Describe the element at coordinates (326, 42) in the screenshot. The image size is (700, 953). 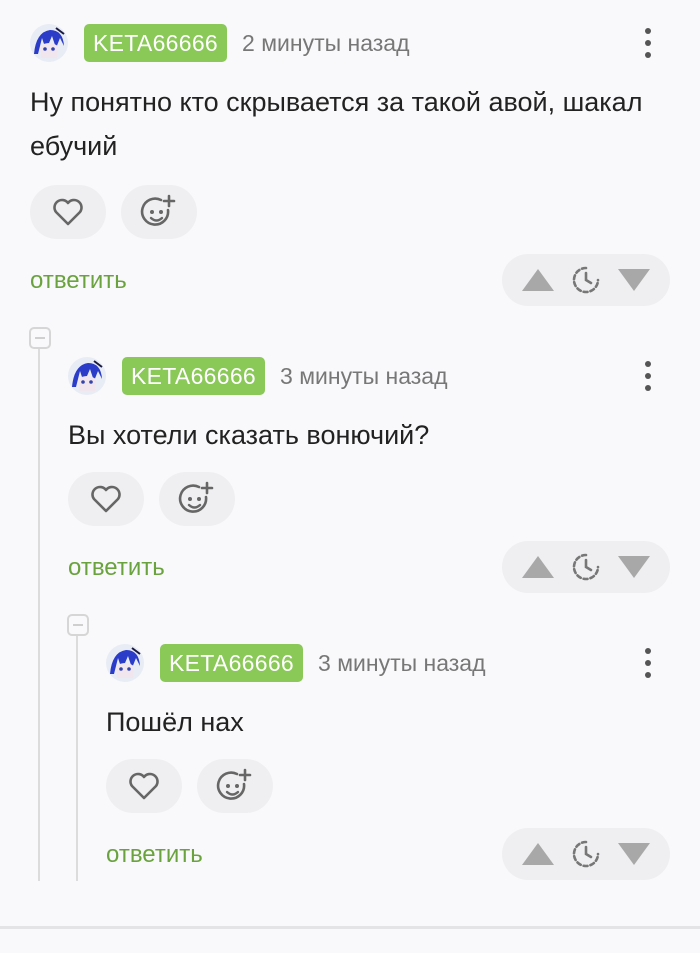
I see `comment-time: 2 минуты назад` at that location.